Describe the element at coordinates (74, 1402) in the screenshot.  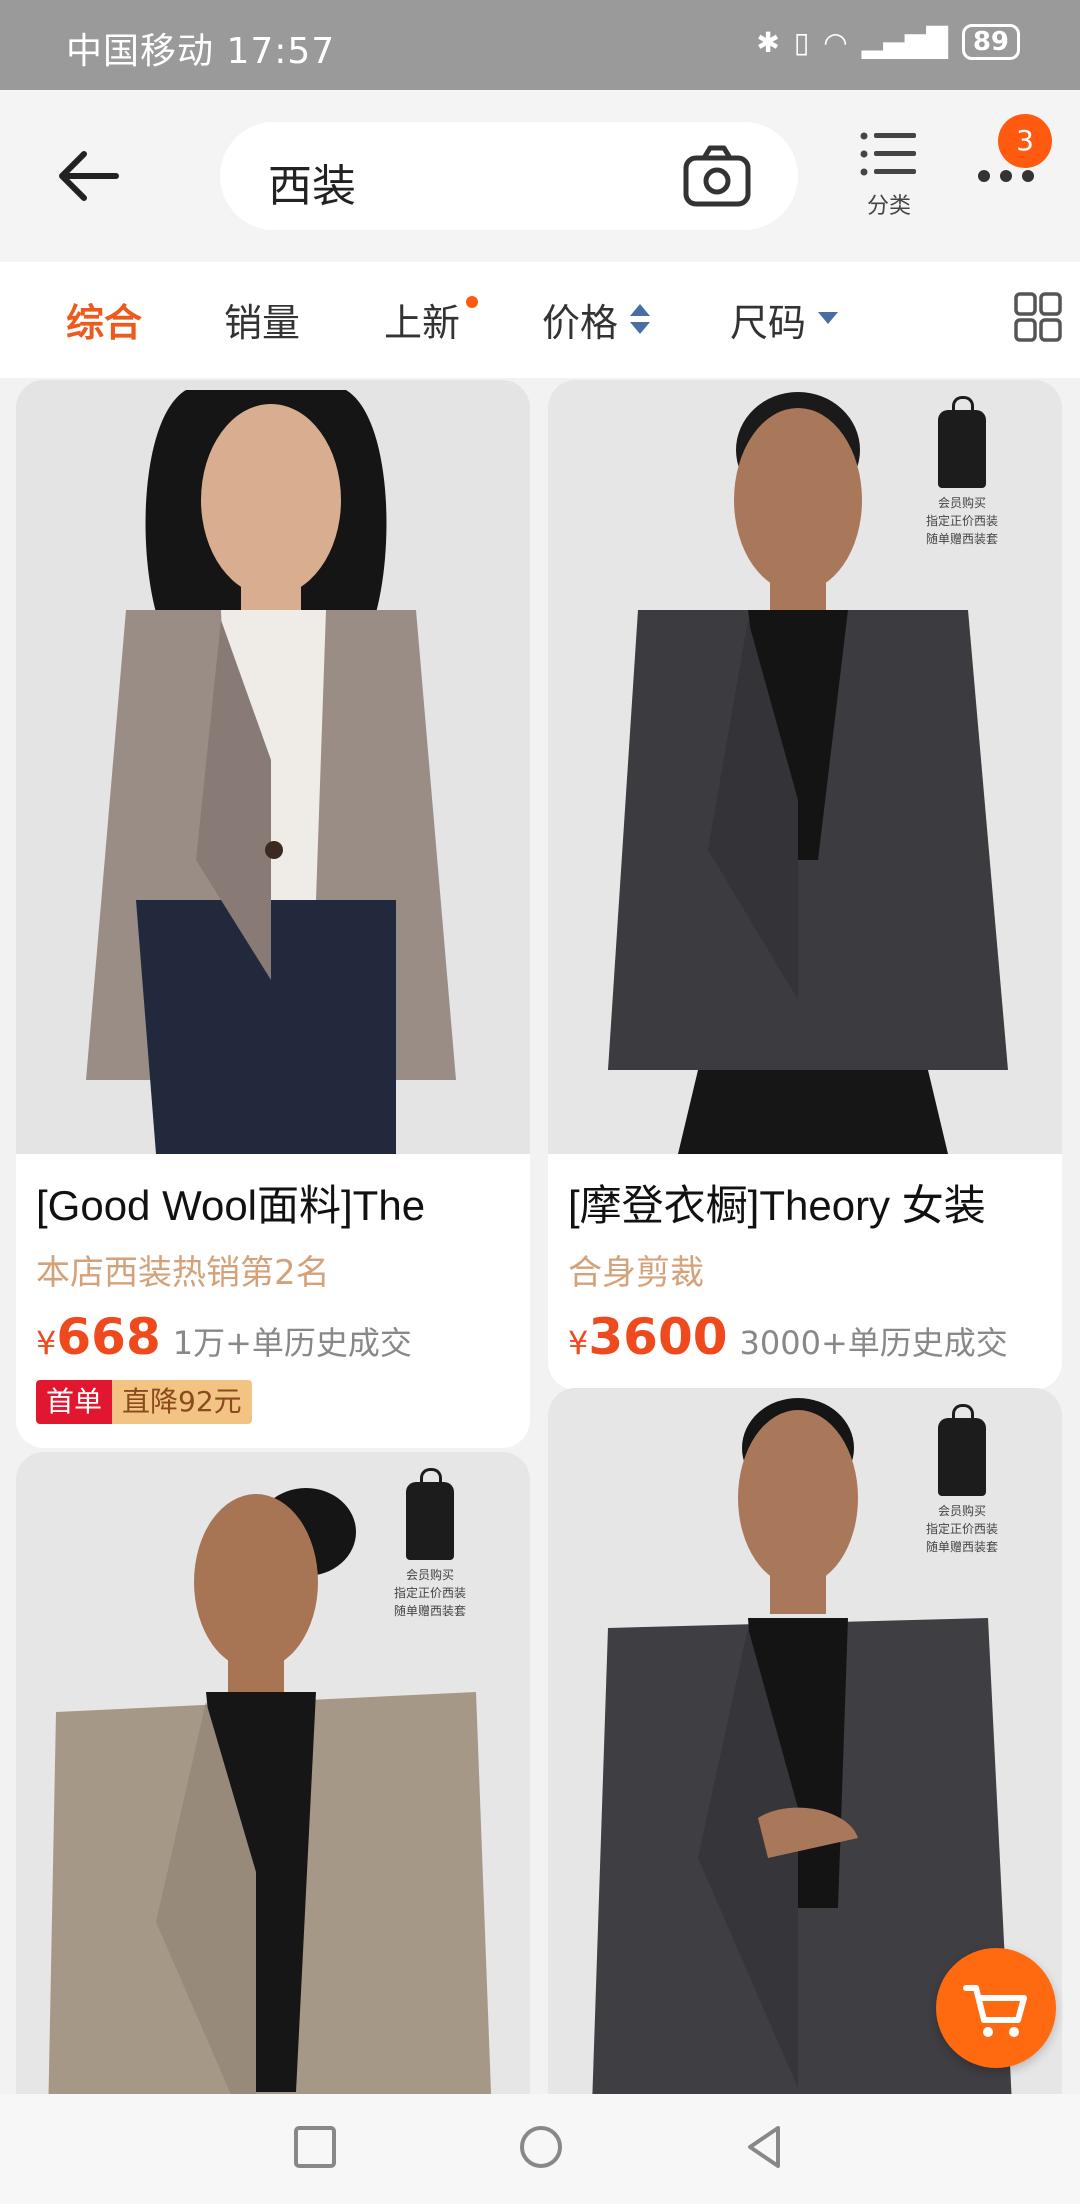
I see `promo-first-order: 首单` at that location.